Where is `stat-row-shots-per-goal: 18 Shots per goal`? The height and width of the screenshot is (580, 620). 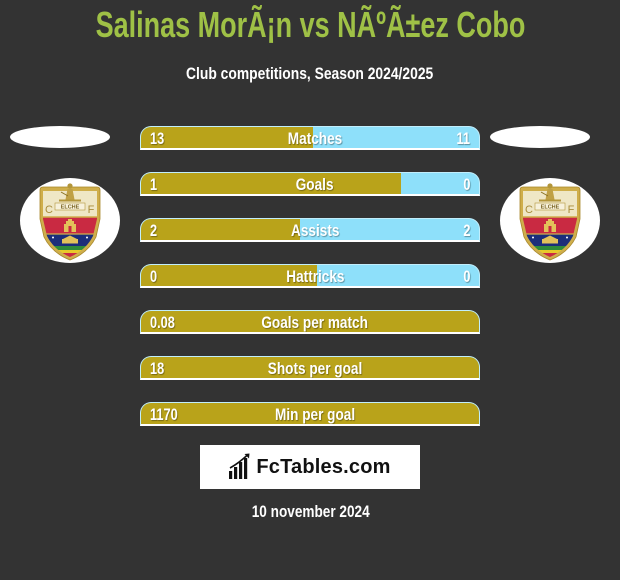
stat-row-shots-per-goal: 18 Shots per goal is located at coordinates (310, 368).